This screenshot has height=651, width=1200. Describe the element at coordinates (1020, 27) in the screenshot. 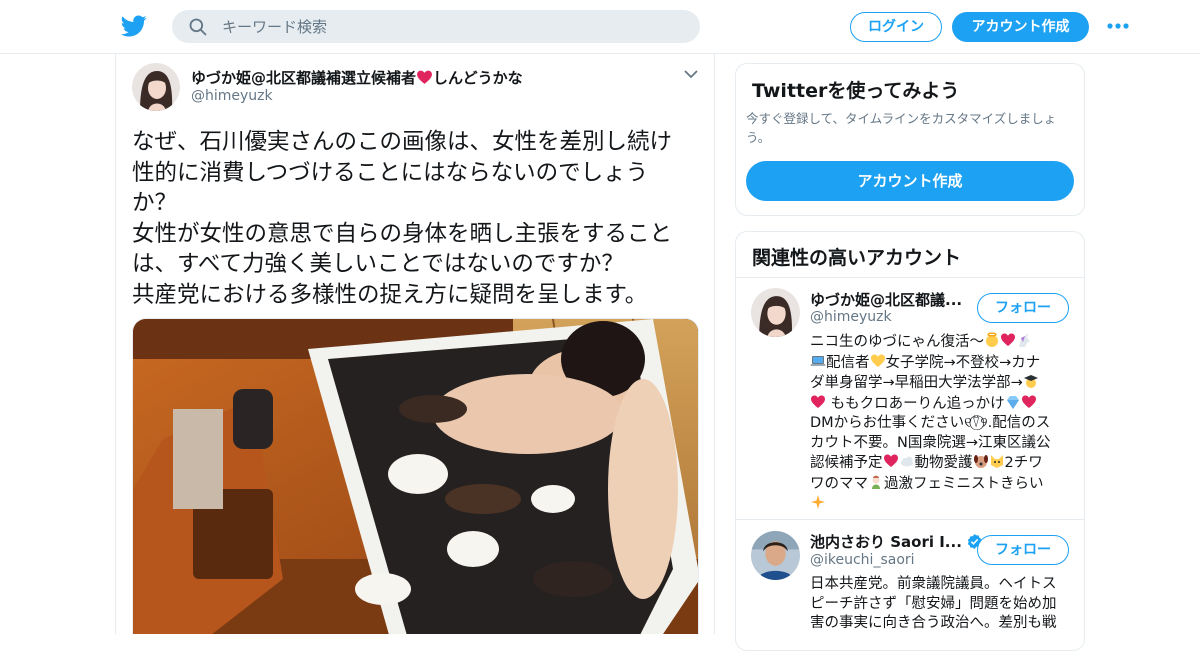

I see `signup-button: アカウント作成` at that location.